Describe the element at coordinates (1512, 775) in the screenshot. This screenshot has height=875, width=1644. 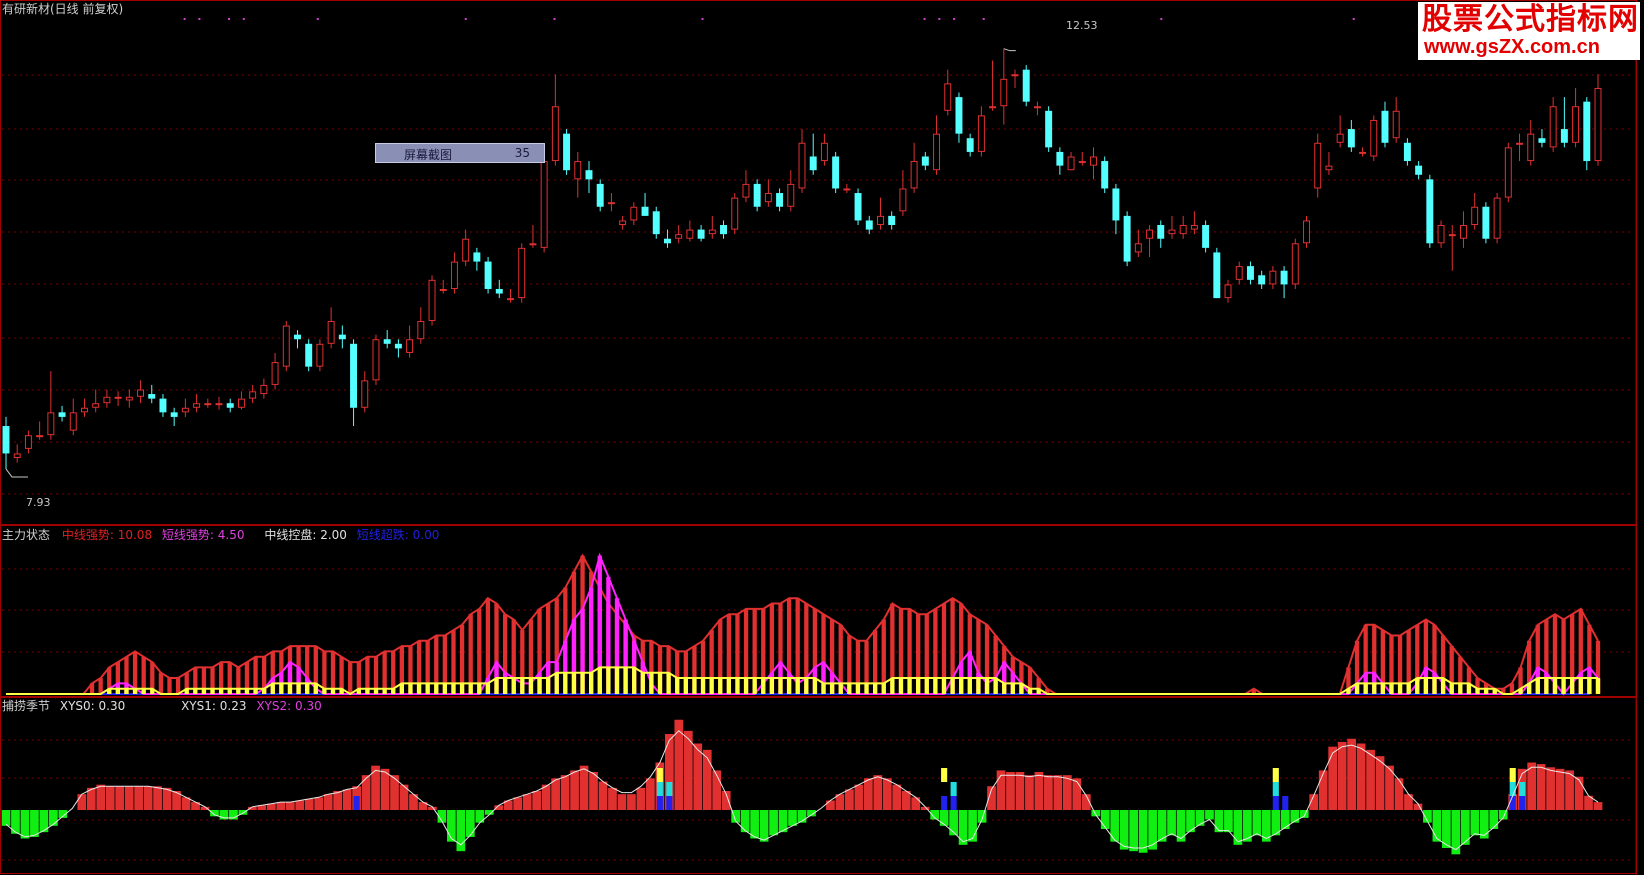
I see `signal-yellow` at that location.